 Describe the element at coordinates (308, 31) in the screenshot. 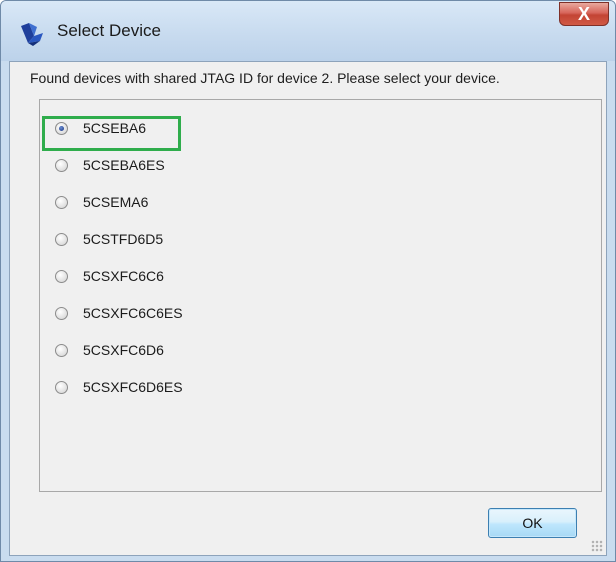

I see `title-bar: Select Device X` at that location.